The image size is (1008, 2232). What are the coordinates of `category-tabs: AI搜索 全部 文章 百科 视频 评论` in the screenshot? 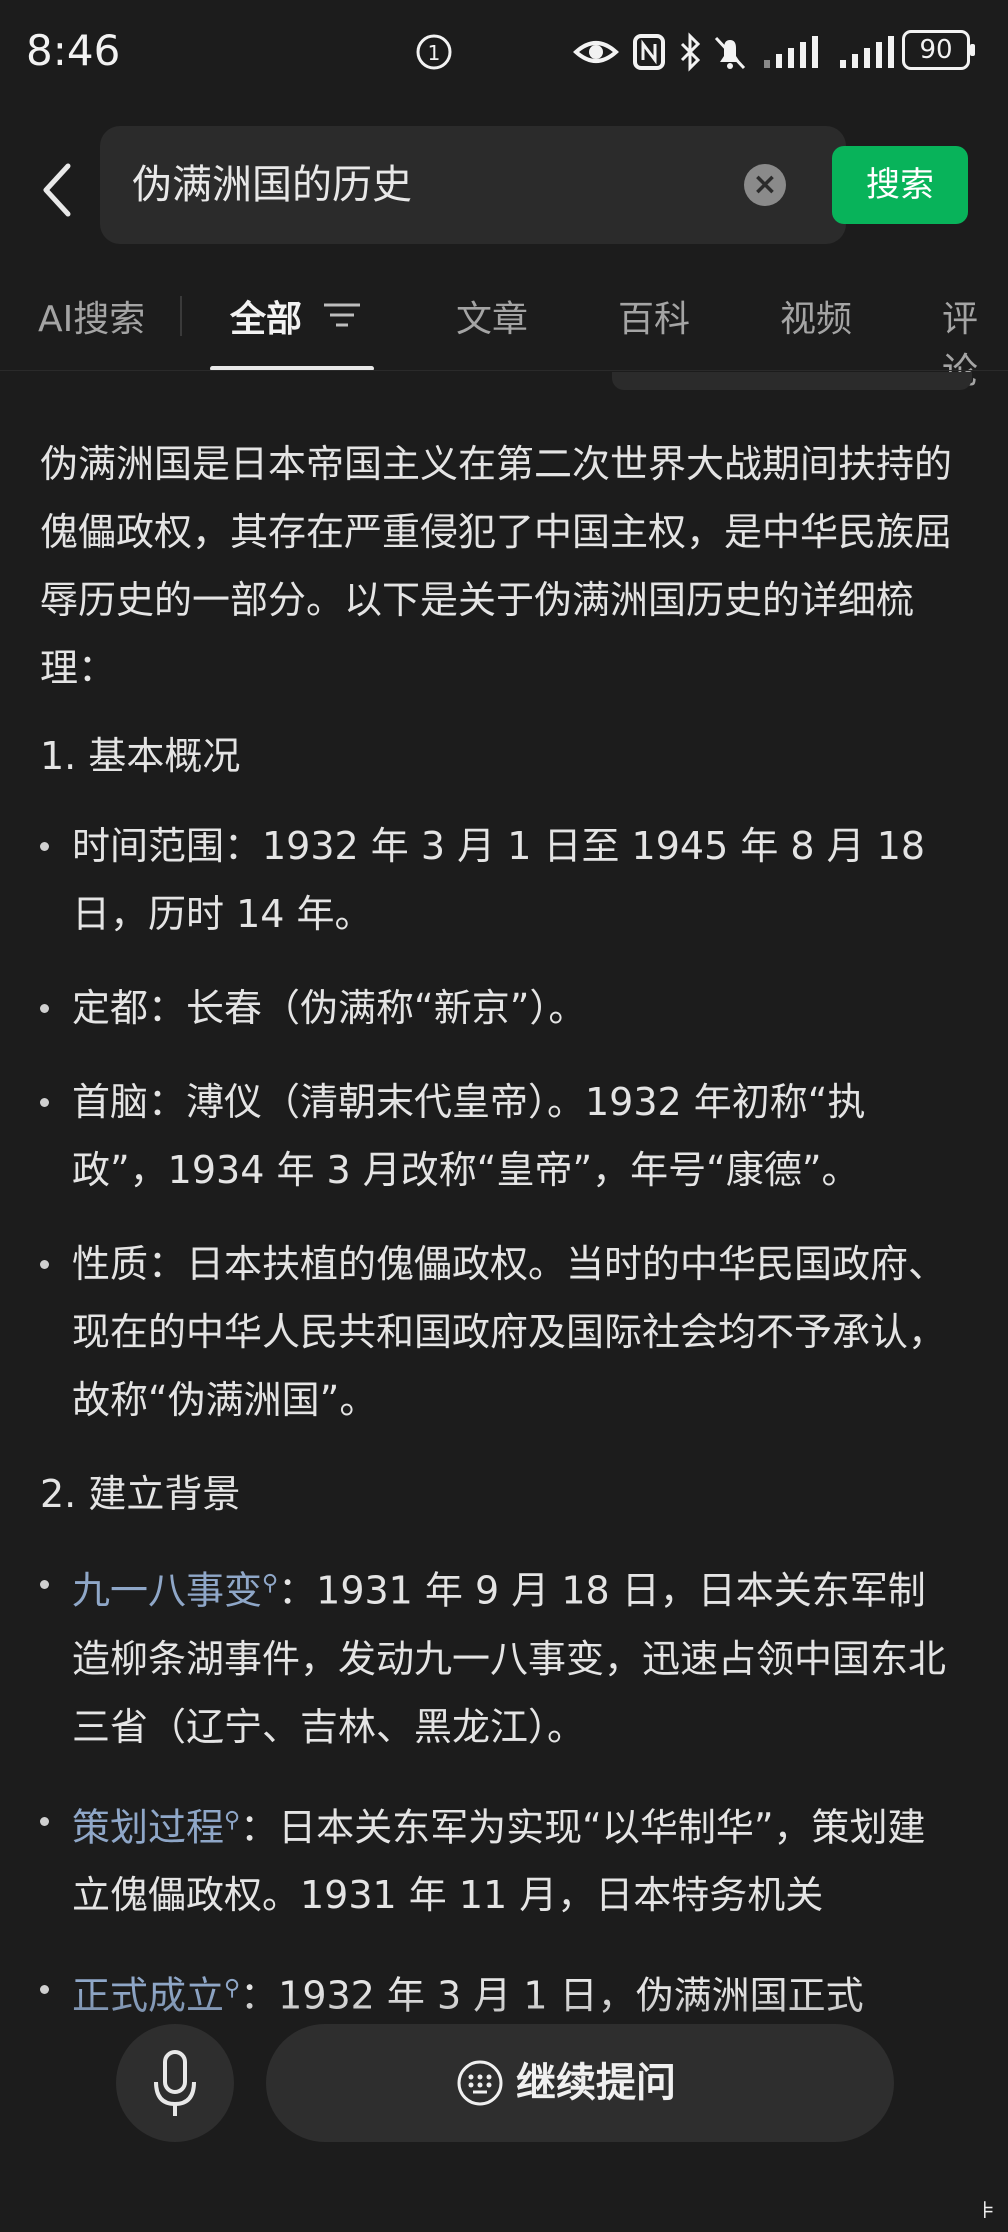 It's located at (504, 331).